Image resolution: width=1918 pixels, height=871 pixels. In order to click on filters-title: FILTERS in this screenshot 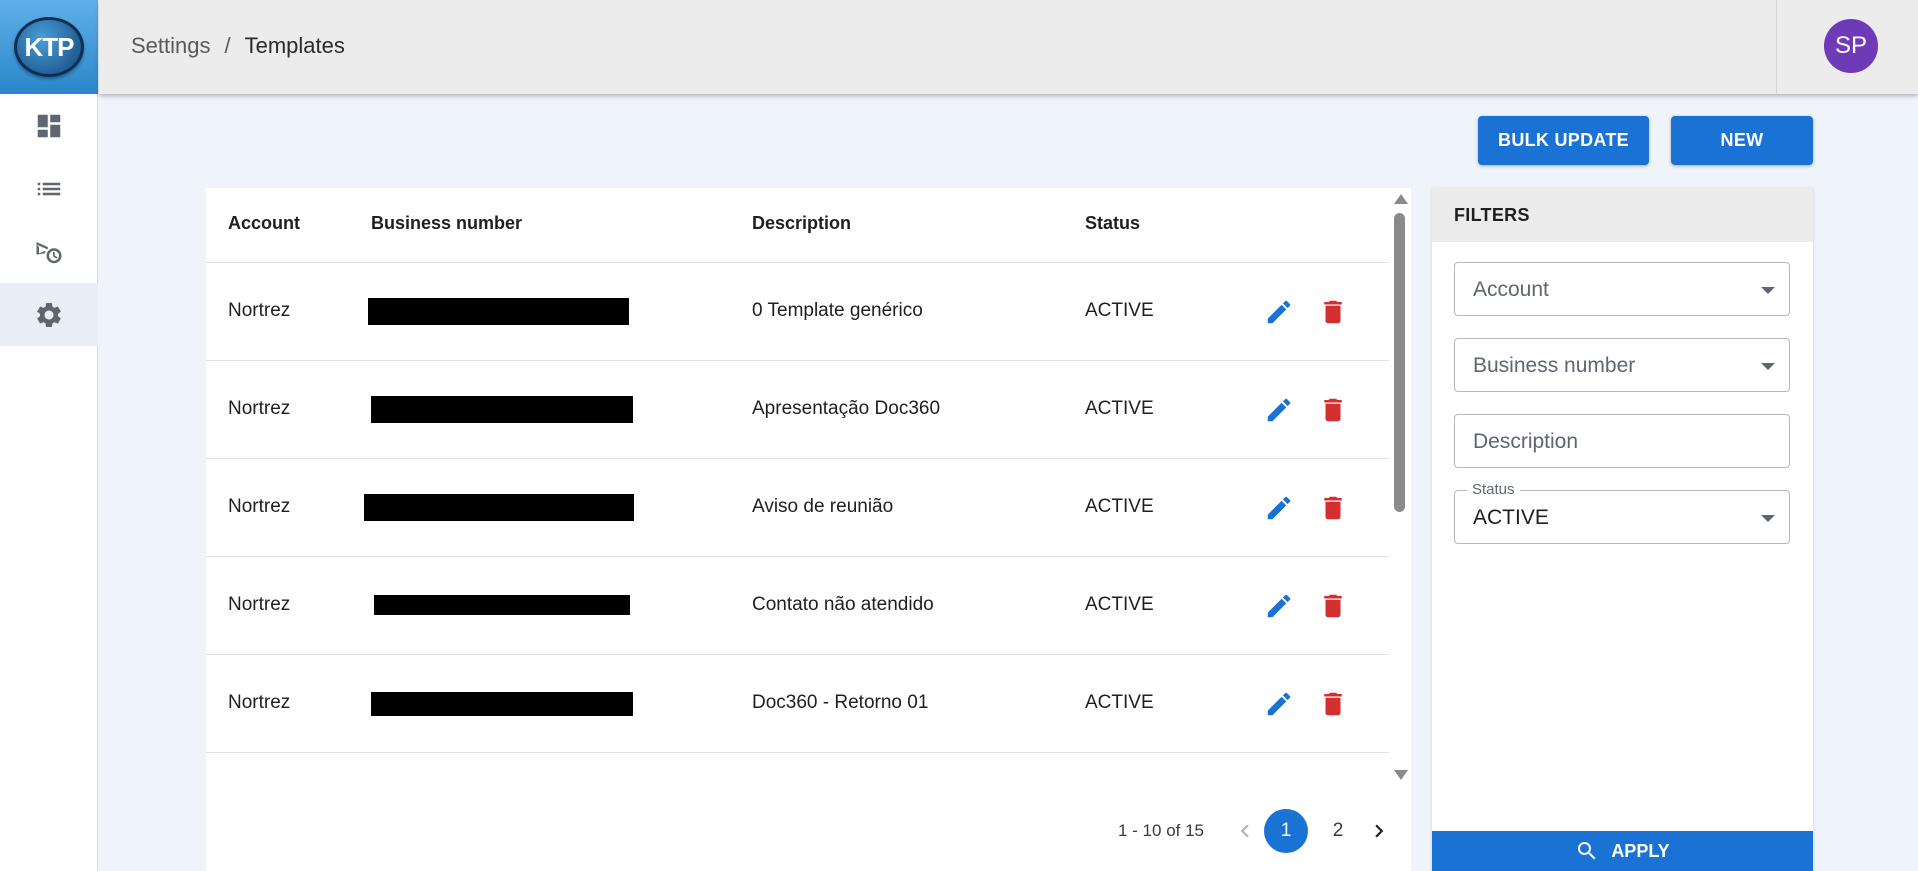, I will do `click(1622, 215)`.